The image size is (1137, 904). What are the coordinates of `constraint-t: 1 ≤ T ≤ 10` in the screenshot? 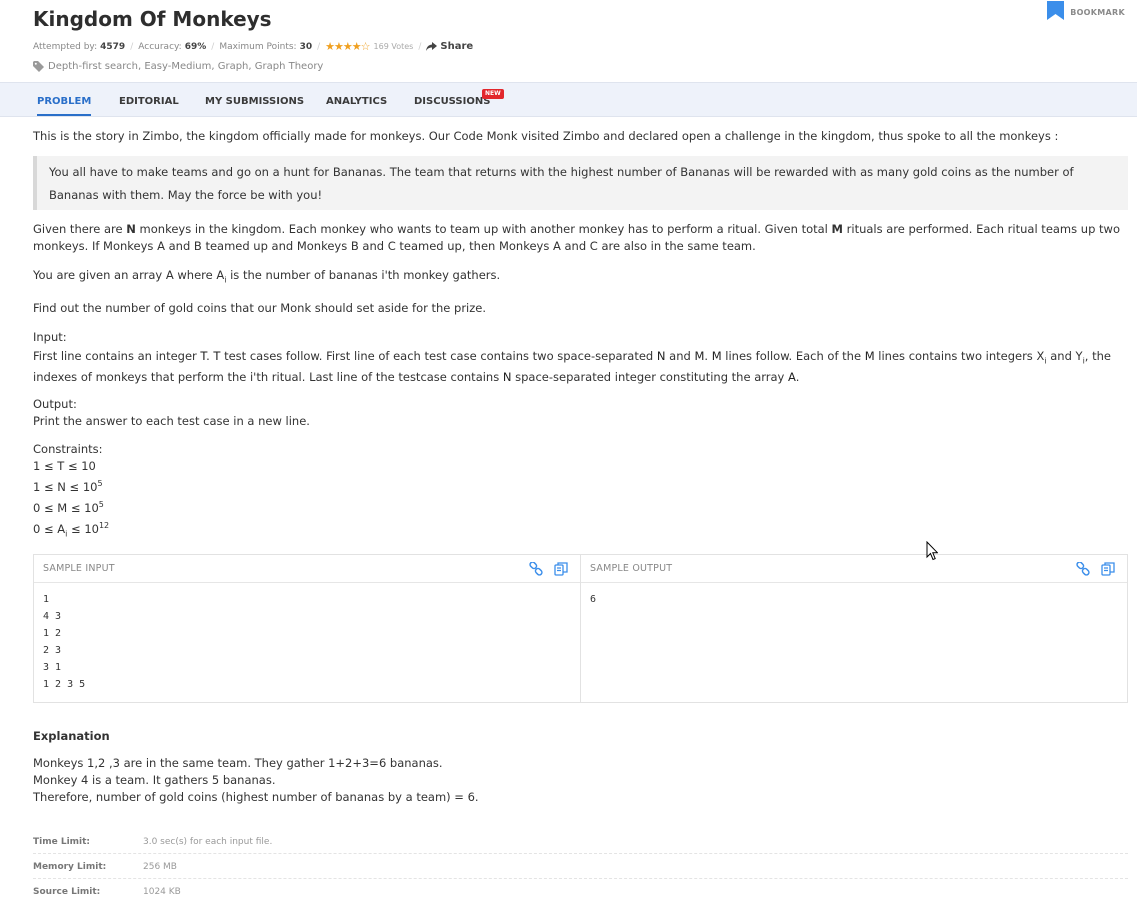 It's located at (64, 466).